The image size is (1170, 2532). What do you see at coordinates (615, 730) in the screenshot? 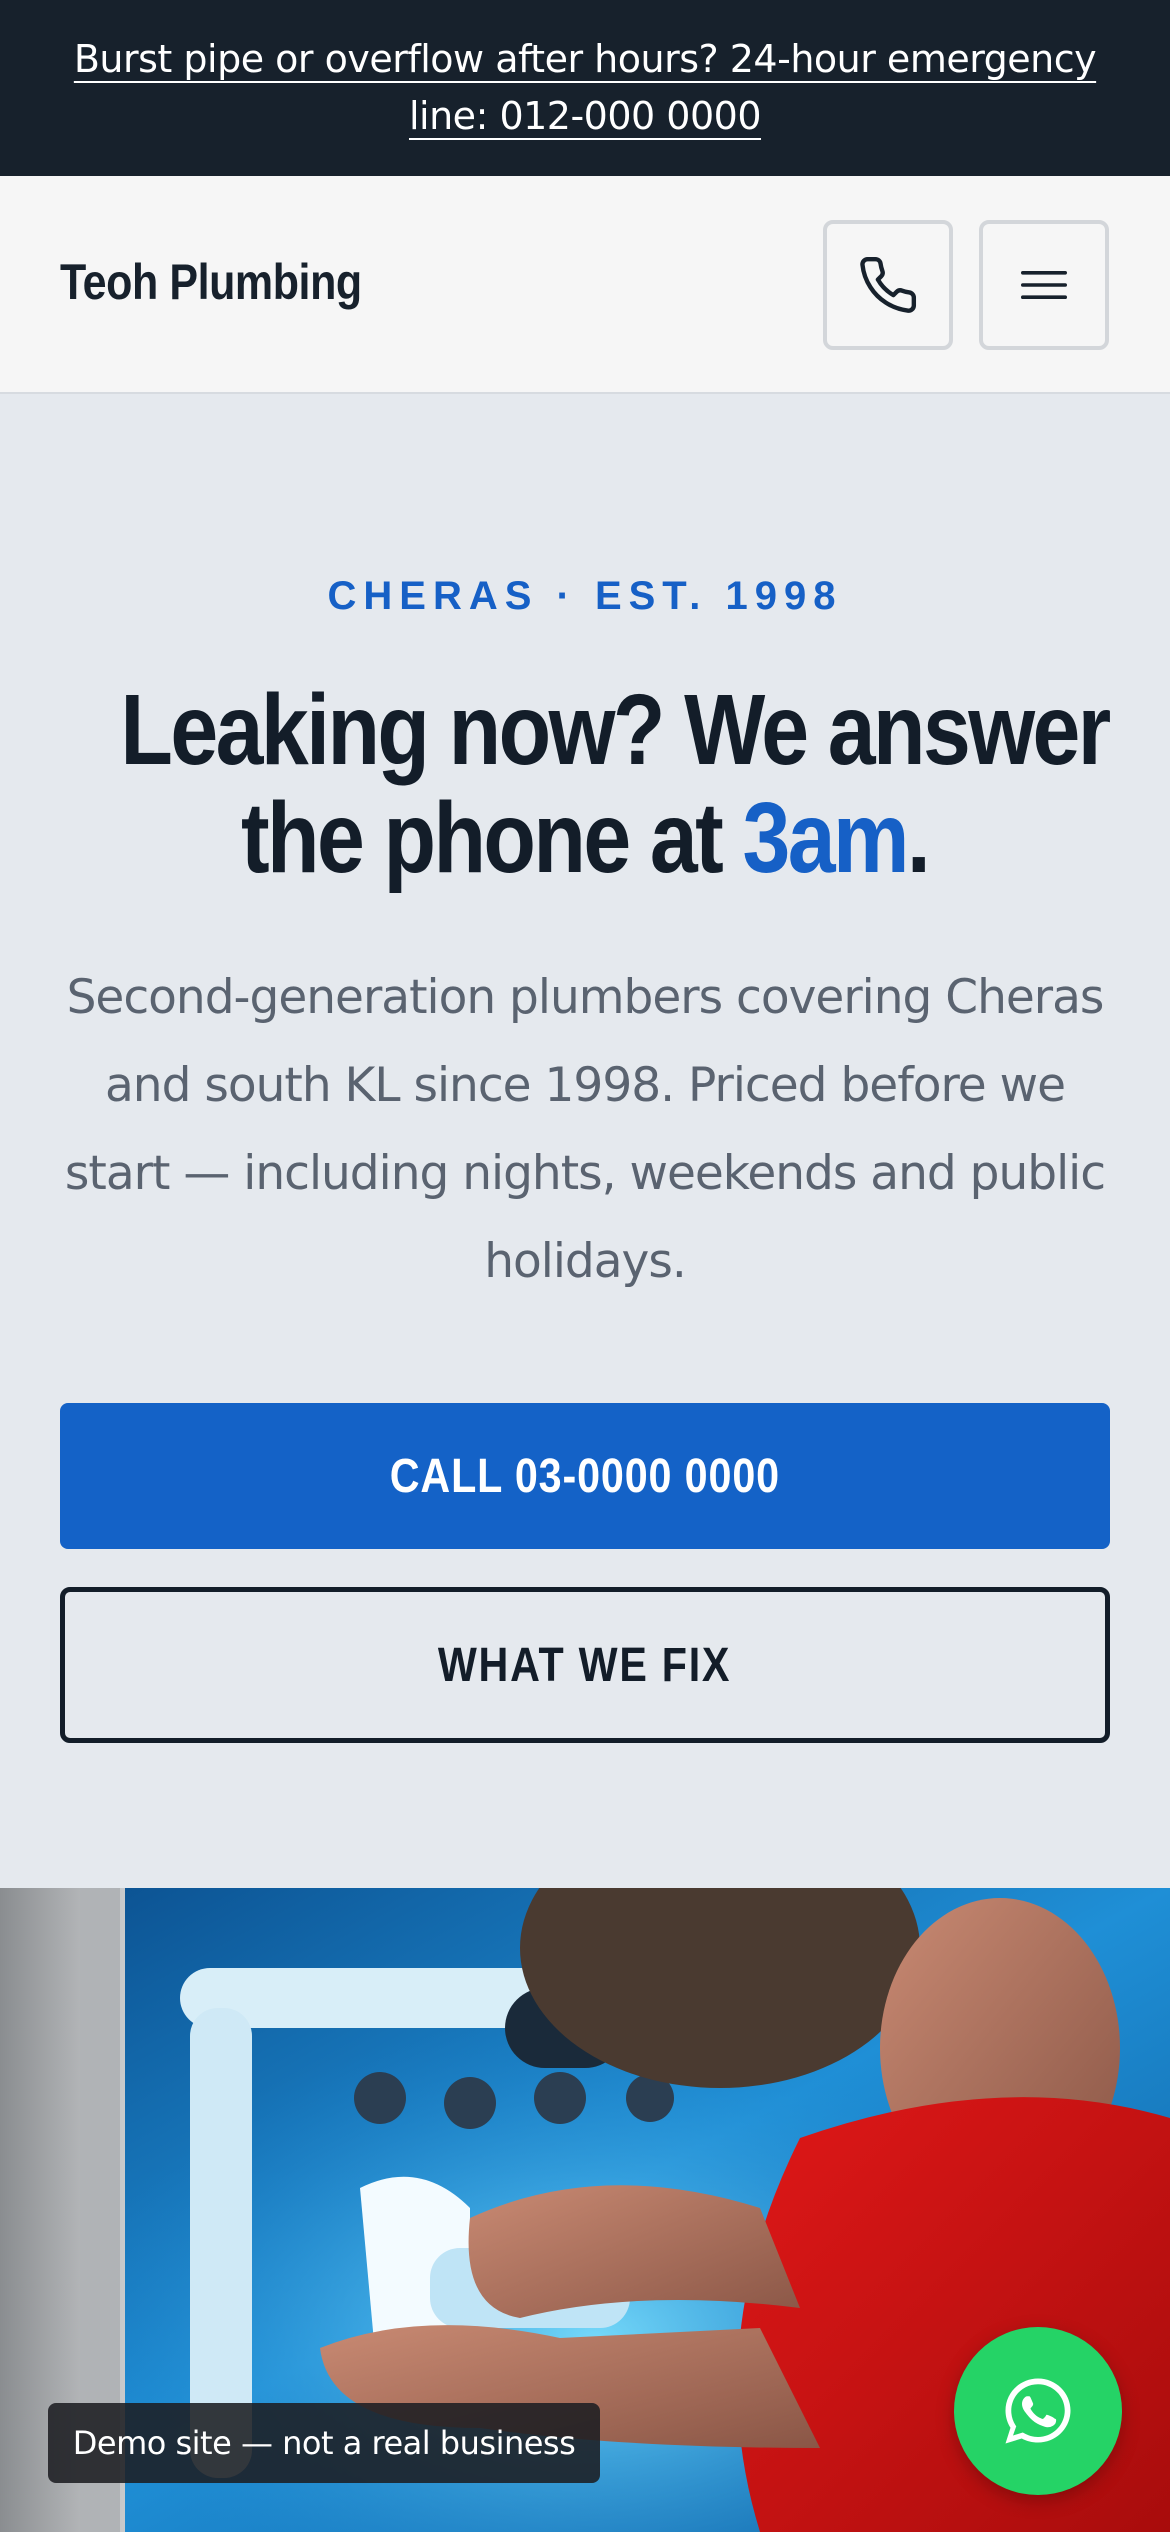
I see `headline-line-1: Leaking now? We answer` at bounding box center [615, 730].